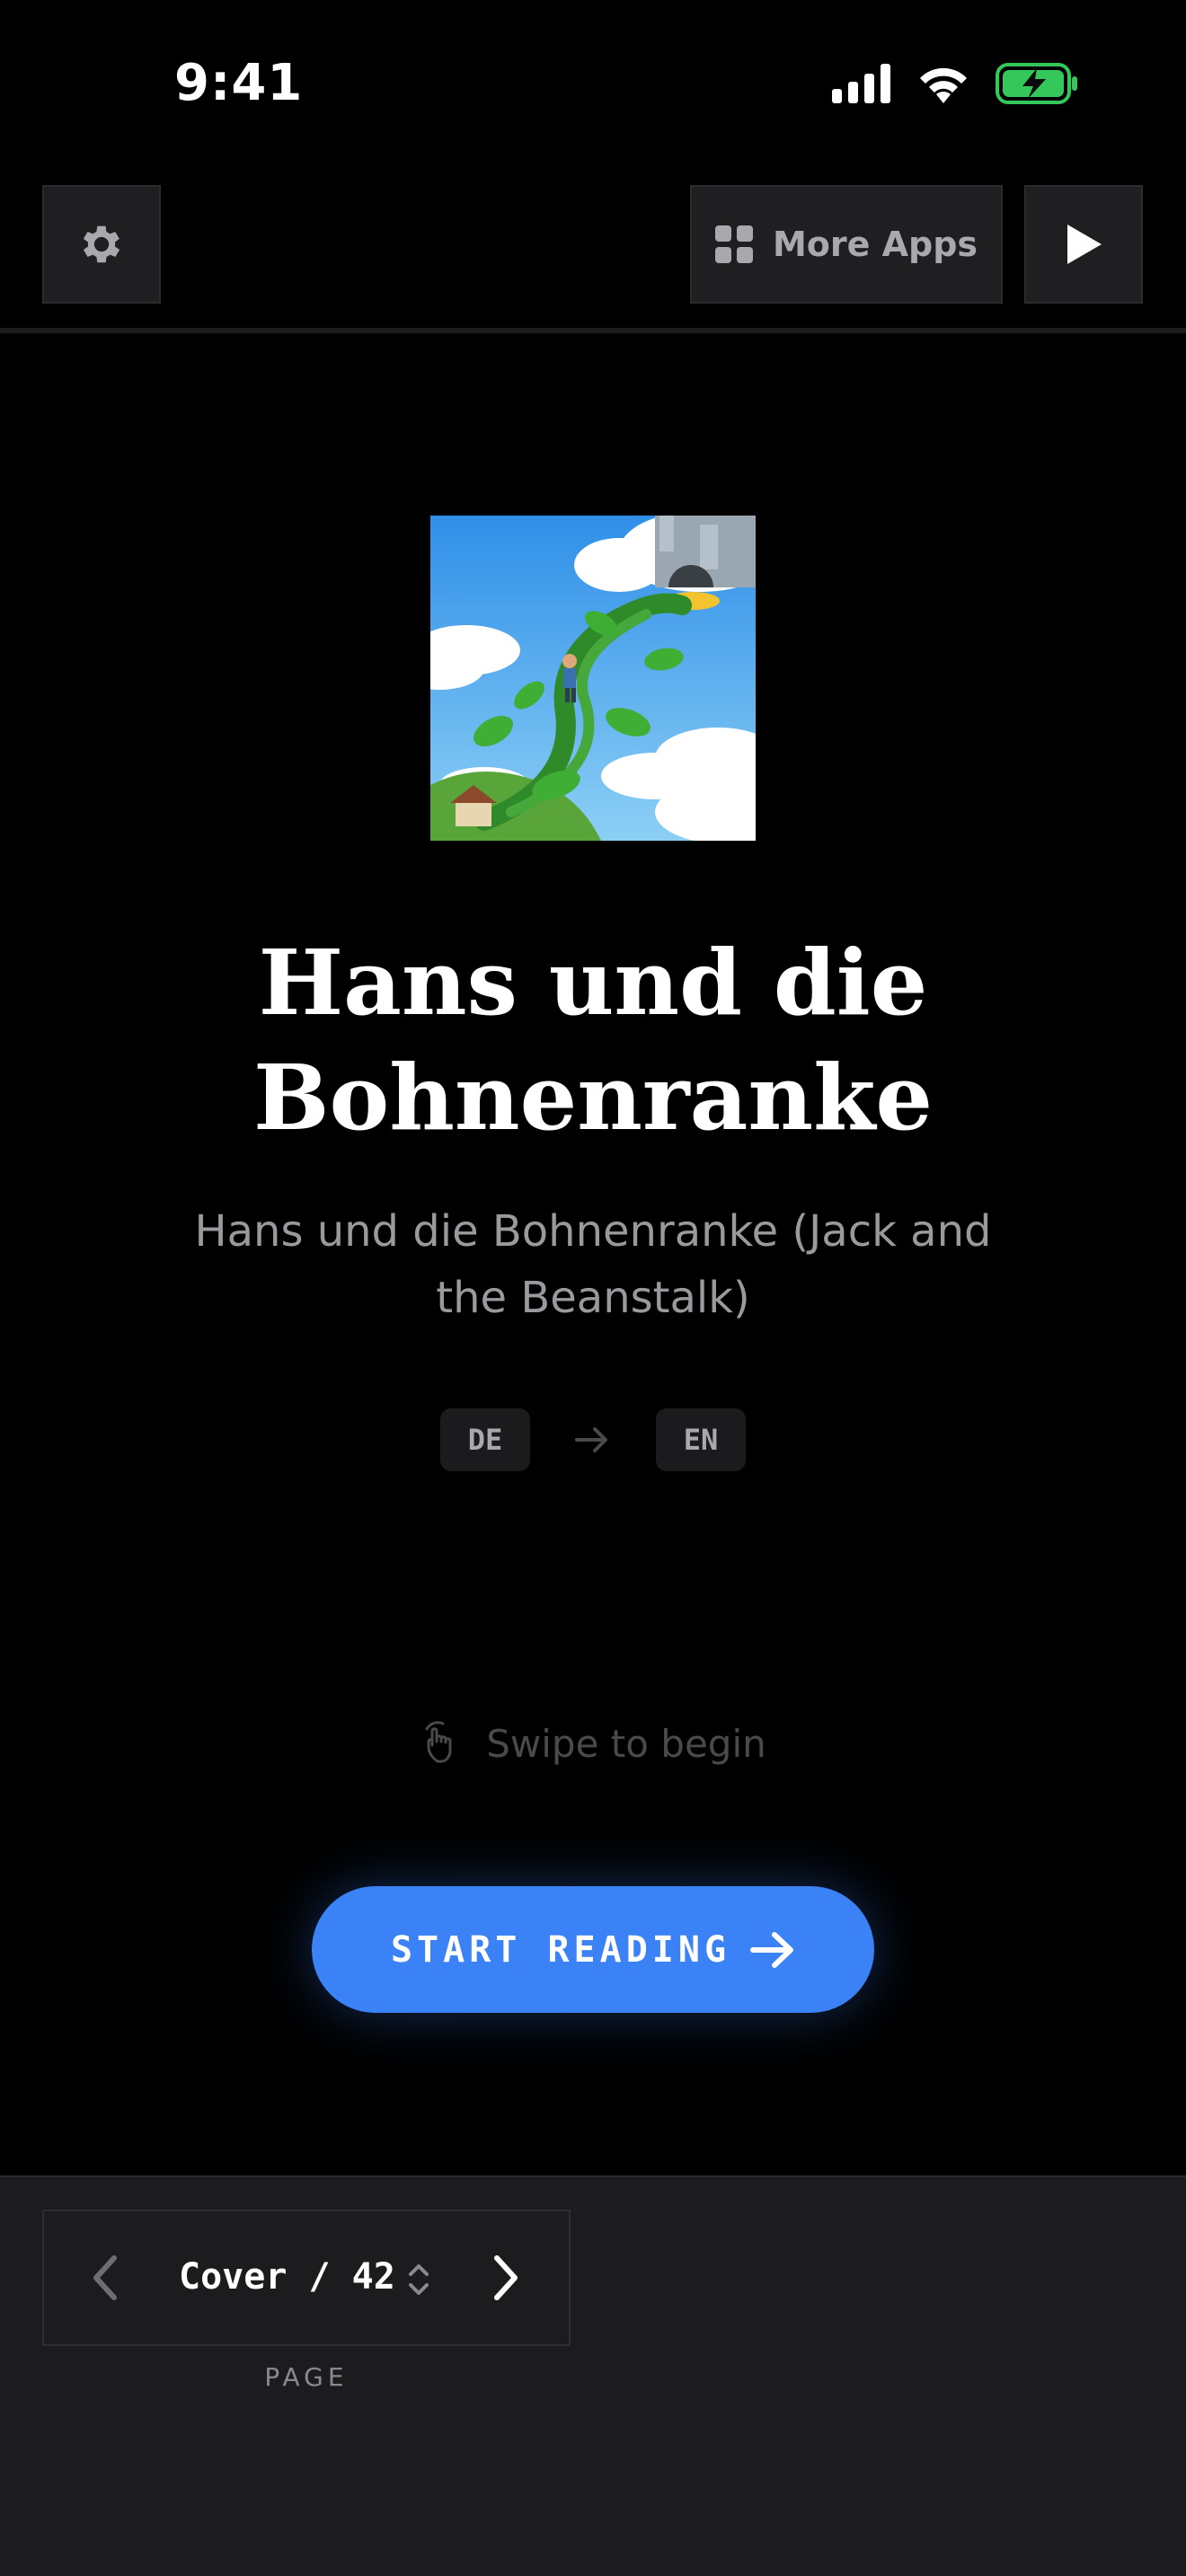  What do you see at coordinates (506, 2278) in the screenshot?
I see `chevron-right-icon` at bounding box center [506, 2278].